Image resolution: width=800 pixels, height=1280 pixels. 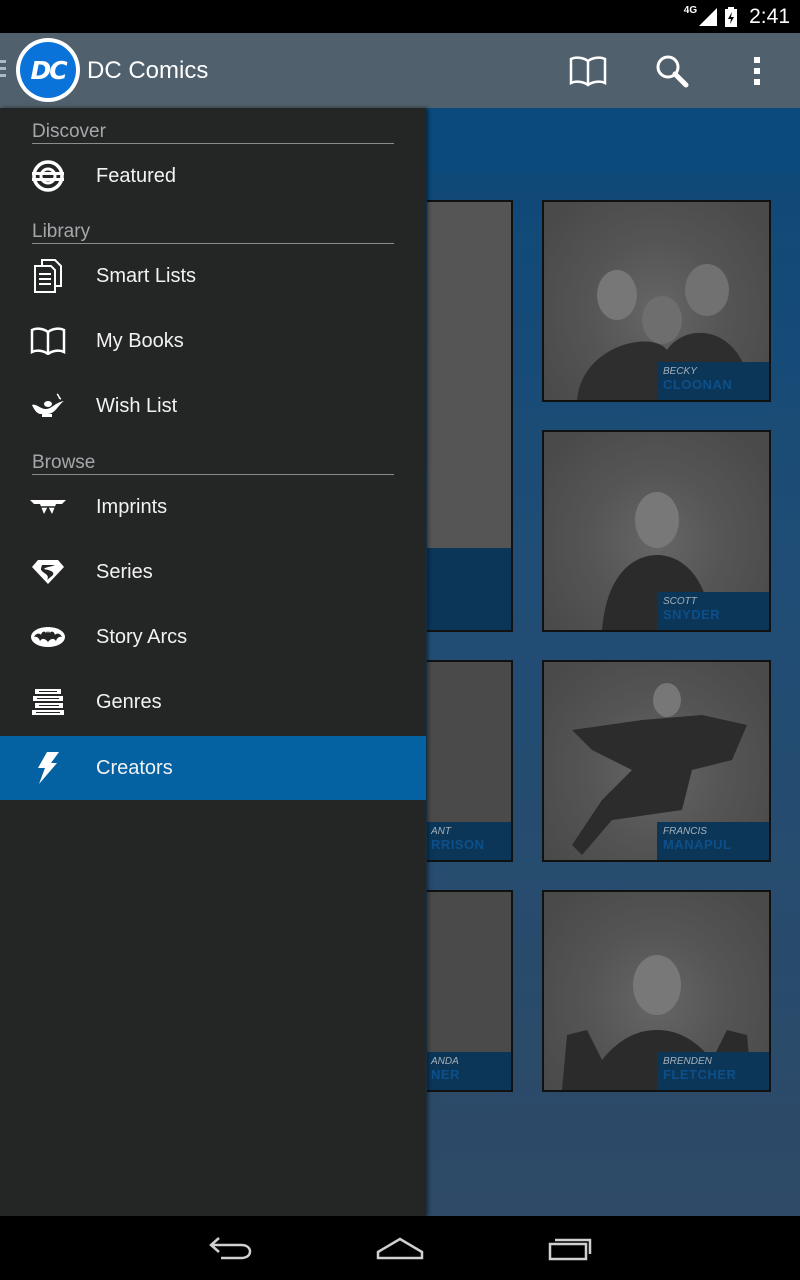 What do you see at coordinates (48, 406) in the screenshot?
I see `genie-lamp-icon` at bounding box center [48, 406].